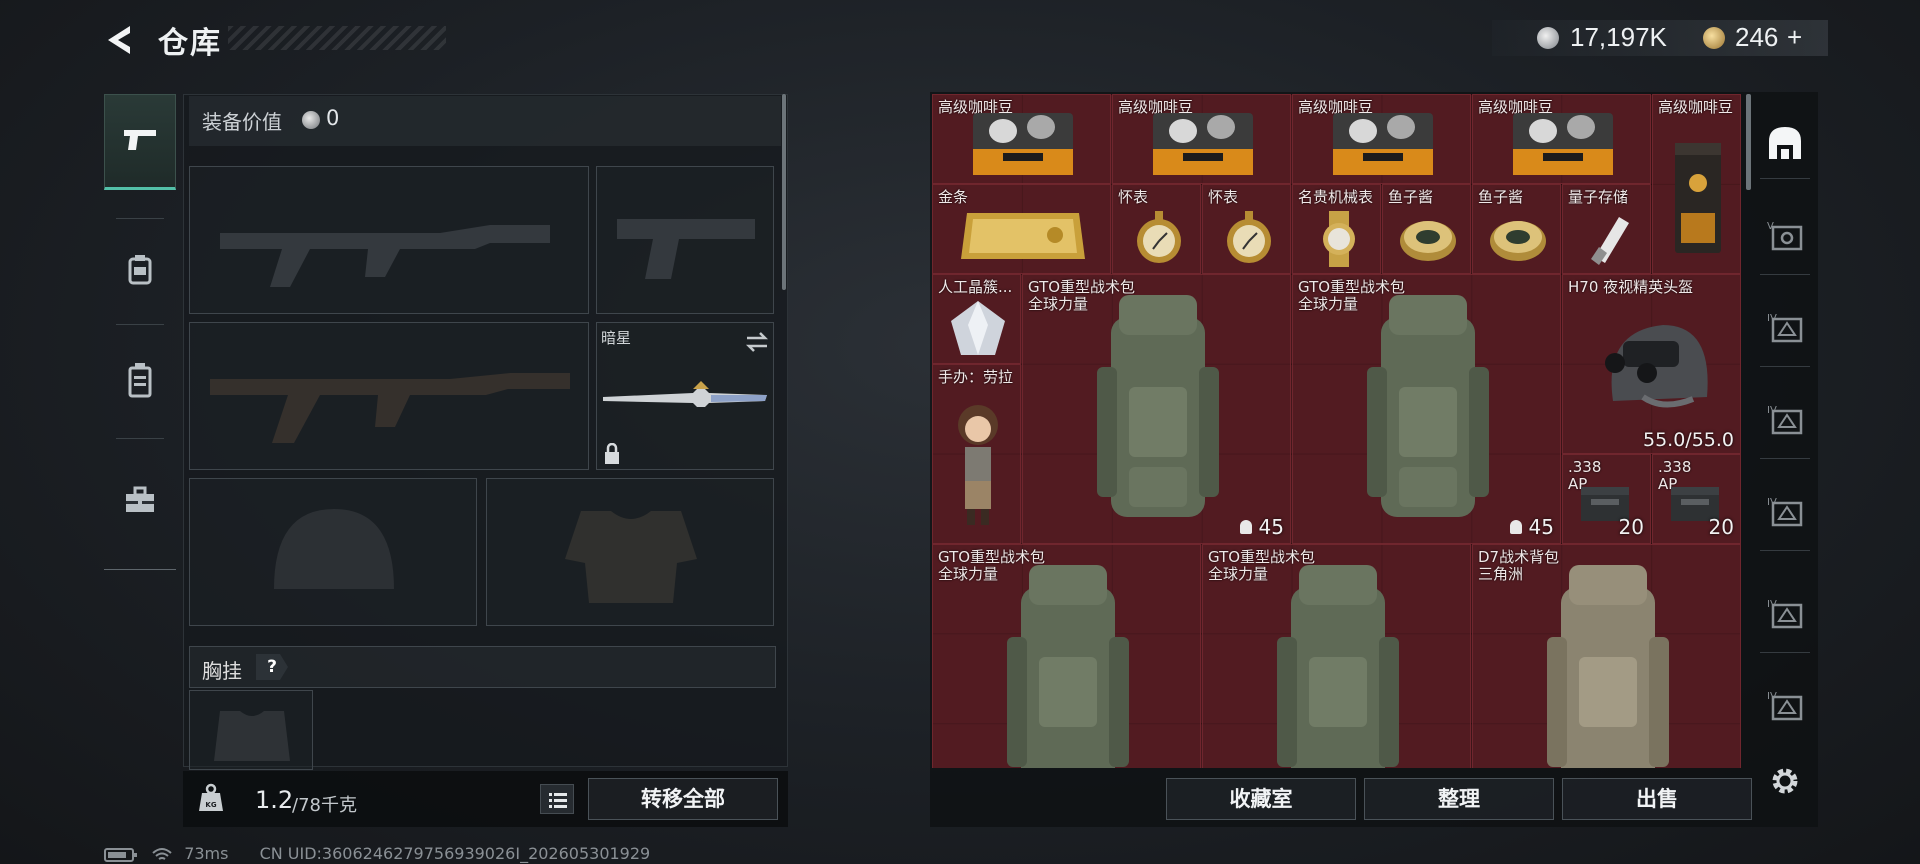  What do you see at coordinates (1428, 241) in the screenshot?
I see `caviar-tin-icon` at bounding box center [1428, 241].